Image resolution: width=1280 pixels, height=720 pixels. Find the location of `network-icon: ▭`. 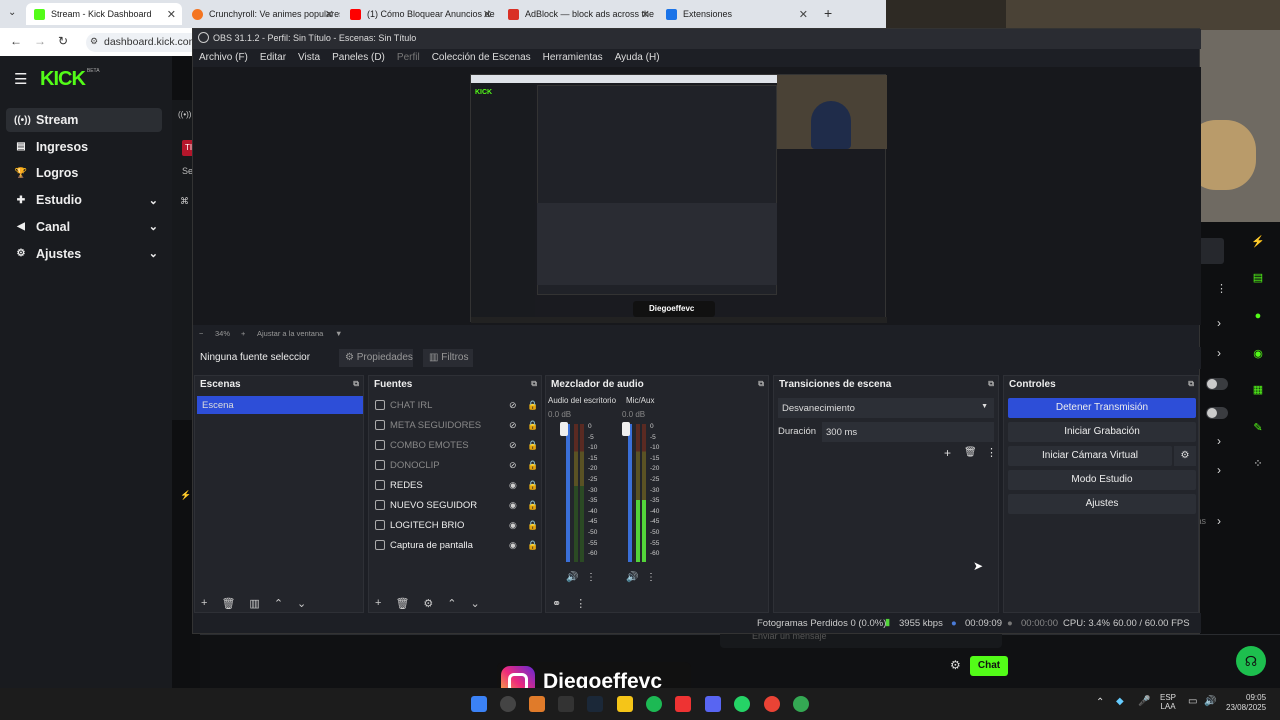

network-icon: ▭ is located at coordinates (1192, 701).